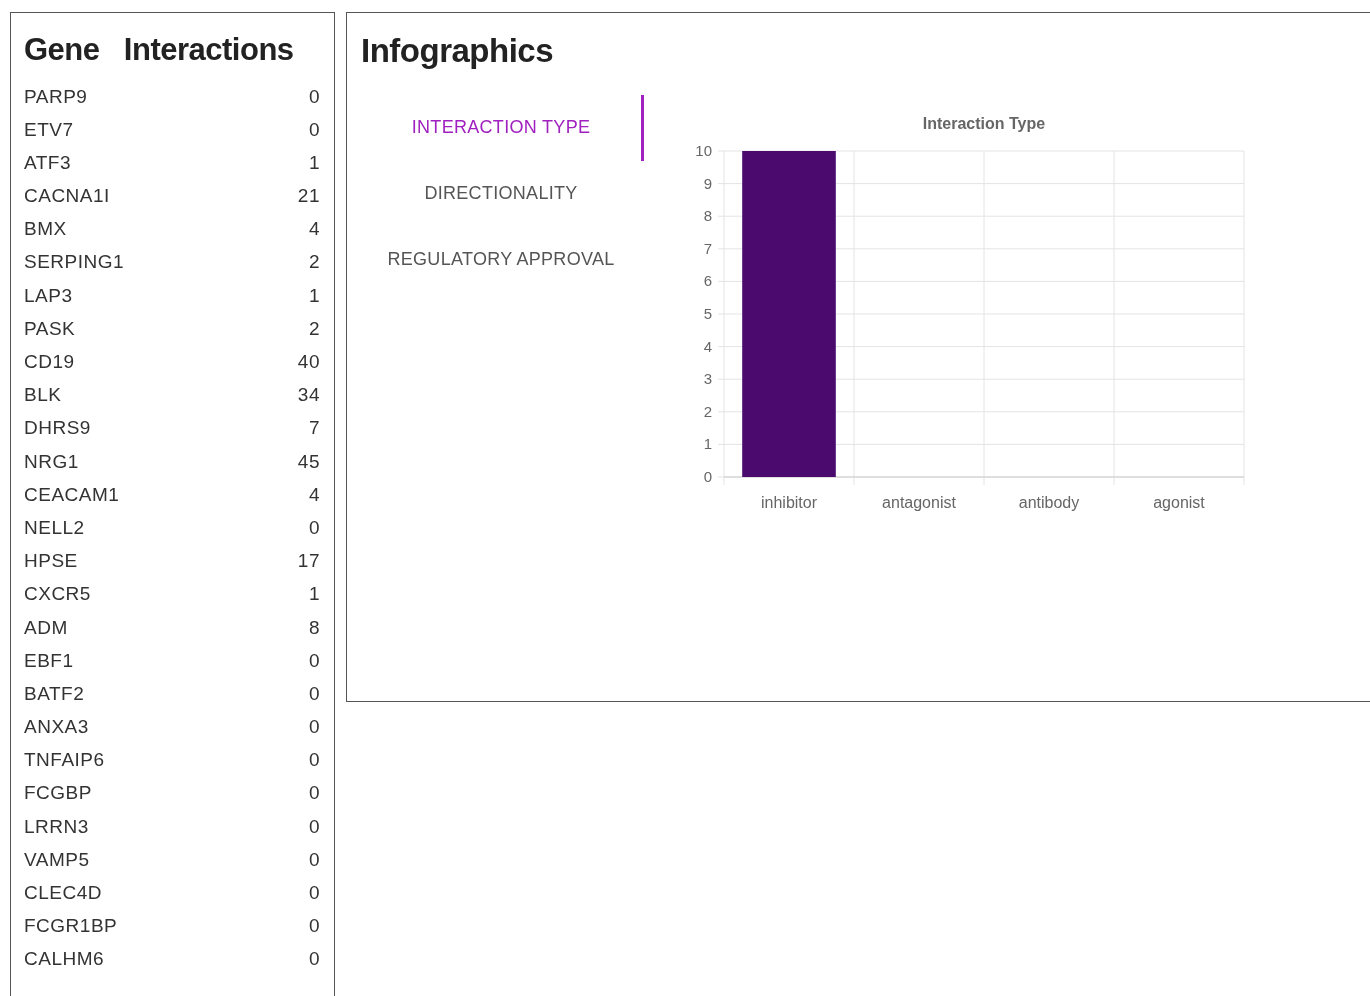 The width and height of the screenshot is (1370, 996). What do you see at coordinates (48, 162) in the screenshot?
I see `gene-name: ATF3` at bounding box center [48, 162].